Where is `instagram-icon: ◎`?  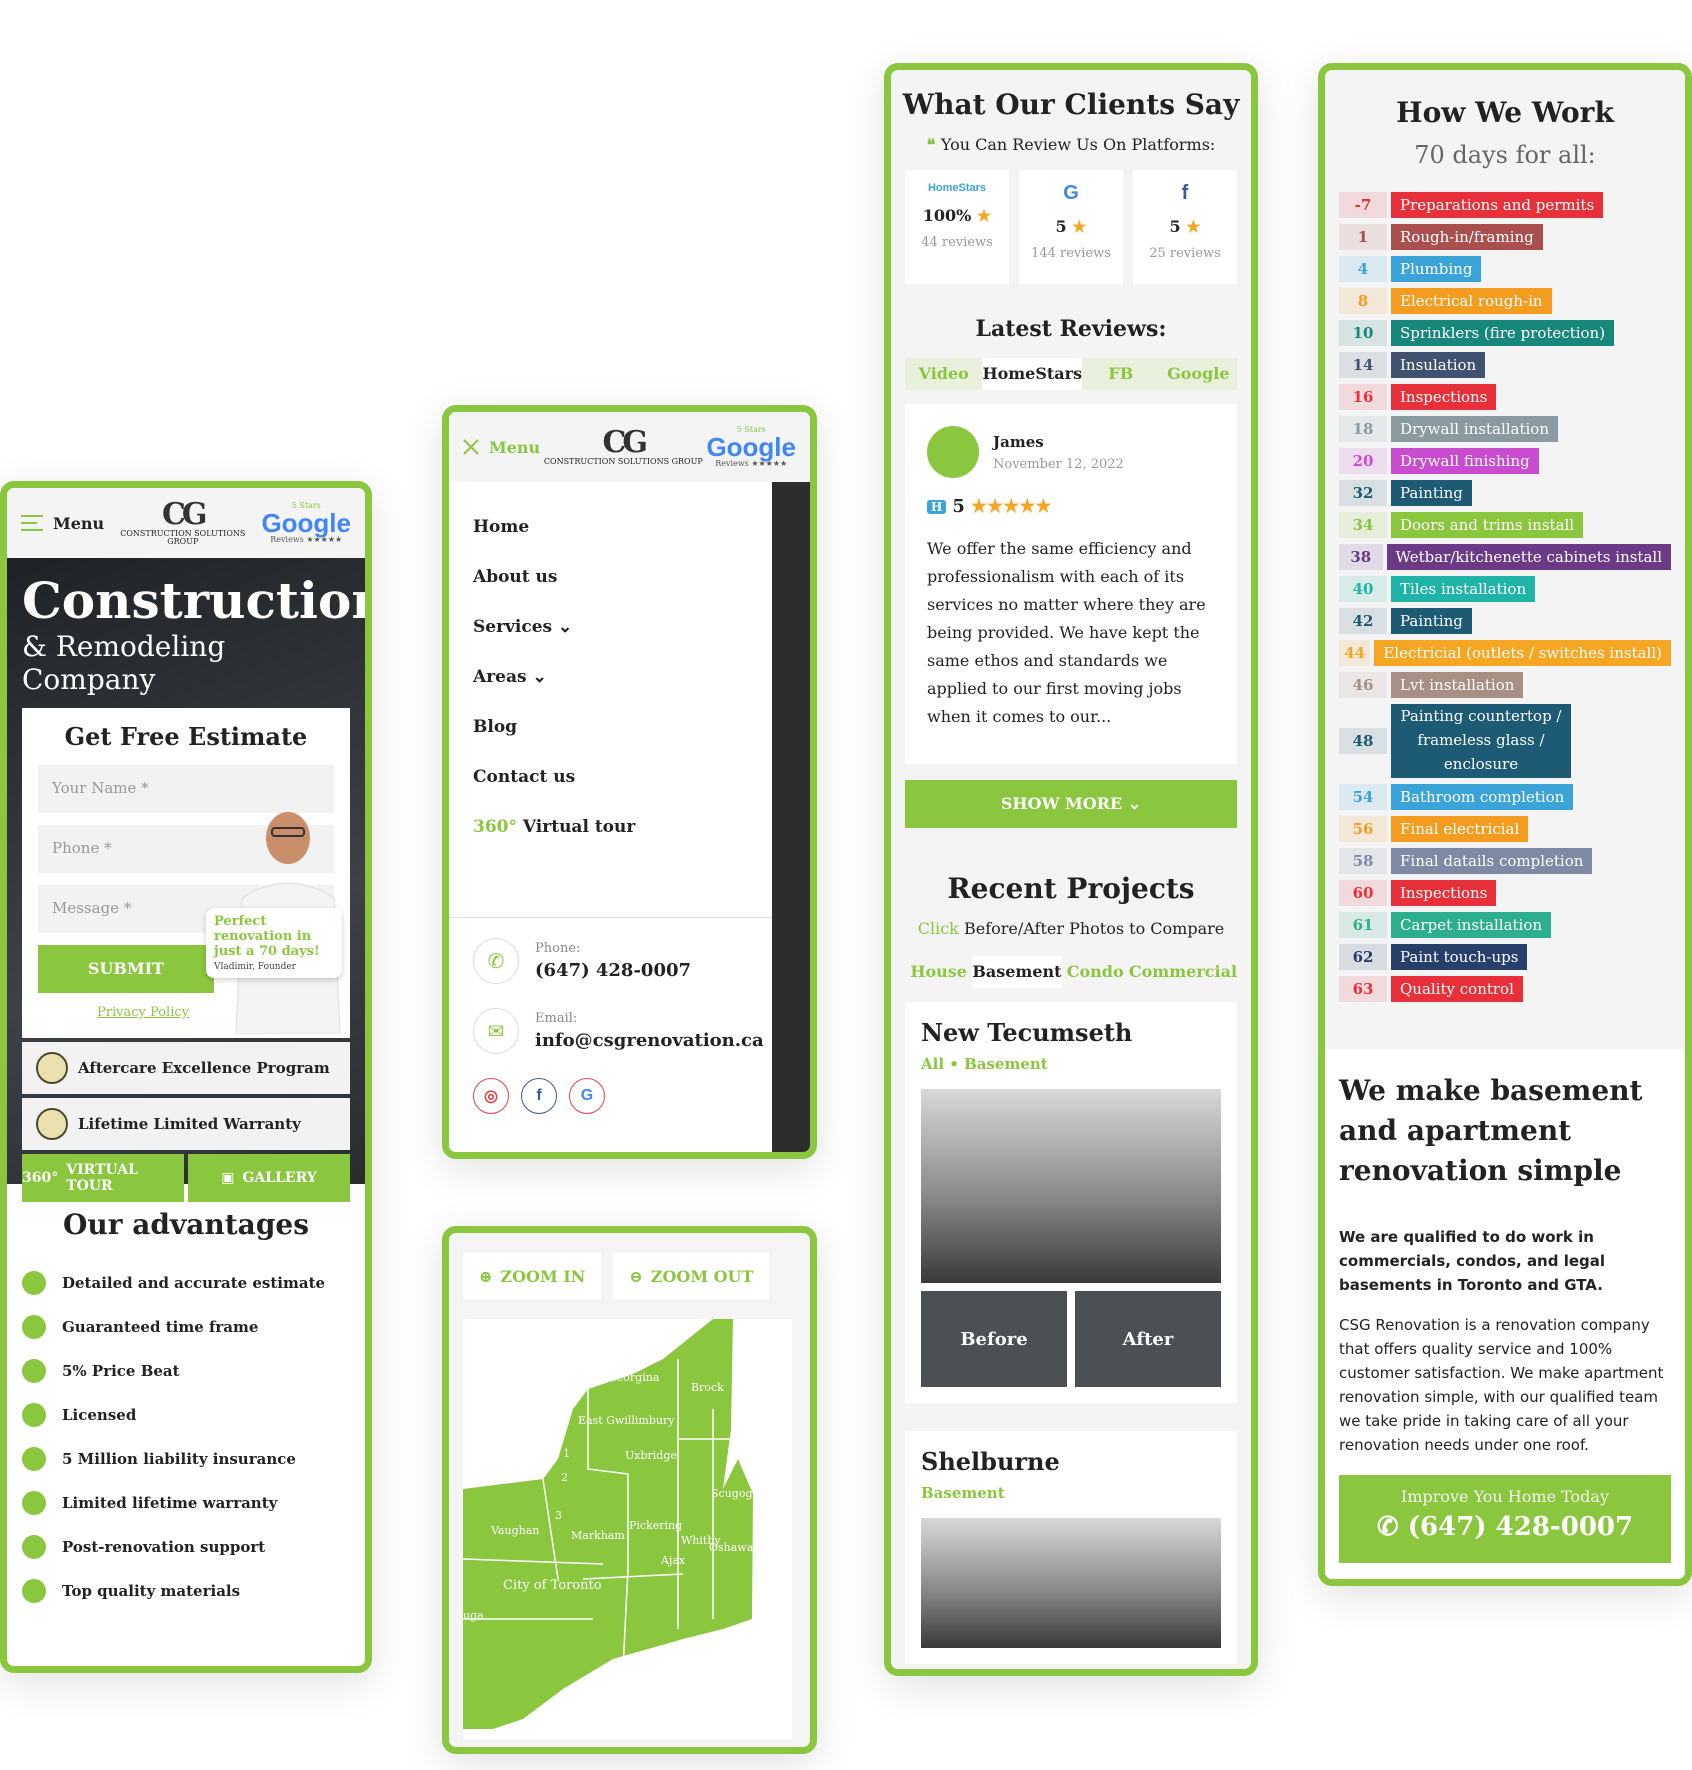 instagram-icon: ◎ is located at coordinates (491, 1096).